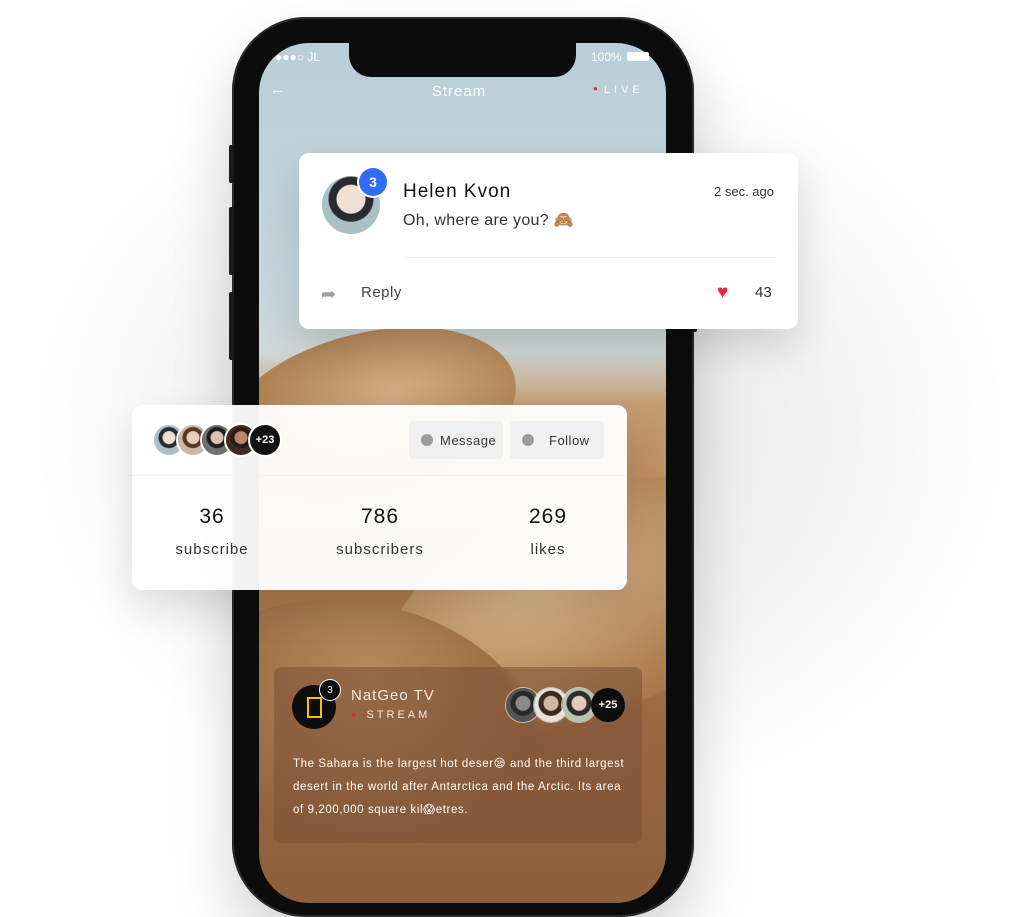 Image resolution: width=1014 pixels, height=917 pixels. Describe the element at coordinates (744, 191) in the screenshot. I see `comment-time: 2 sec. ago` at that location.